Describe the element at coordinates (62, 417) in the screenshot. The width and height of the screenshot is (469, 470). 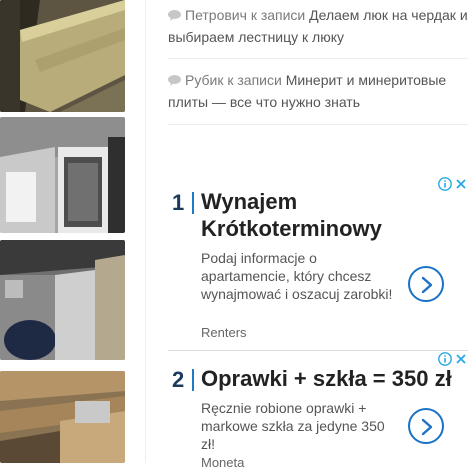
I see `thumbnail-roof-beams` at that location.